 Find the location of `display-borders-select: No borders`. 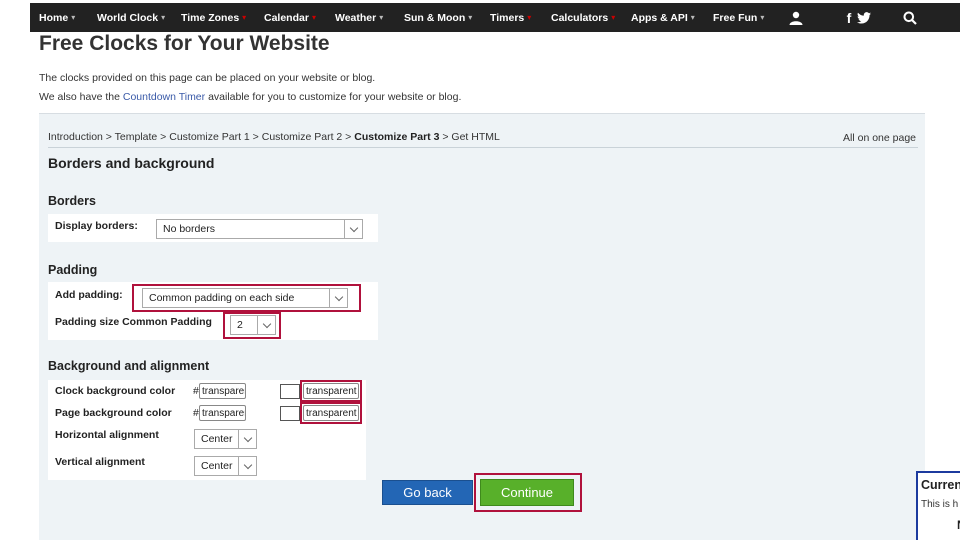

display-borders-select: No borders is located at coordinates (259, 229).